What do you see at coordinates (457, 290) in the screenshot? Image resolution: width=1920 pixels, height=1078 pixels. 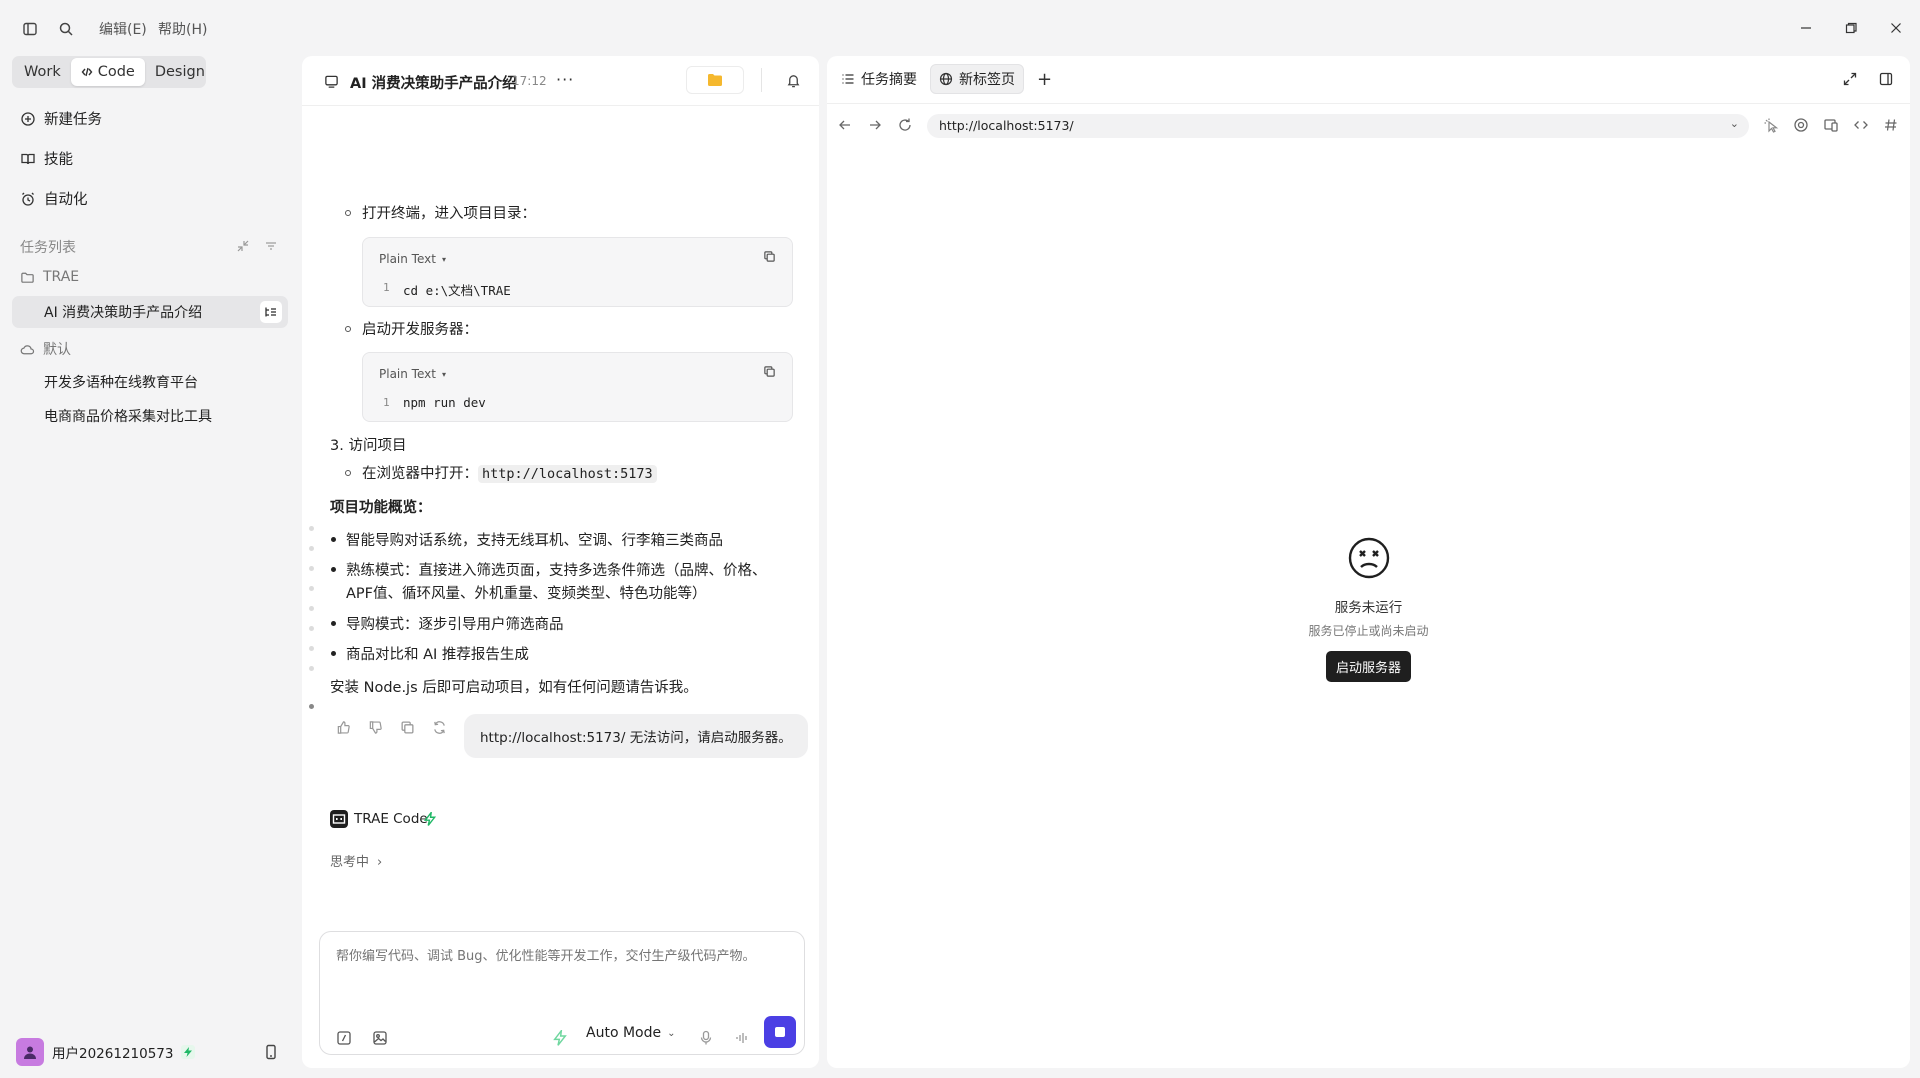 I see `code-line: cd e:\文档\TRAE` at bounding box center [457, 290].